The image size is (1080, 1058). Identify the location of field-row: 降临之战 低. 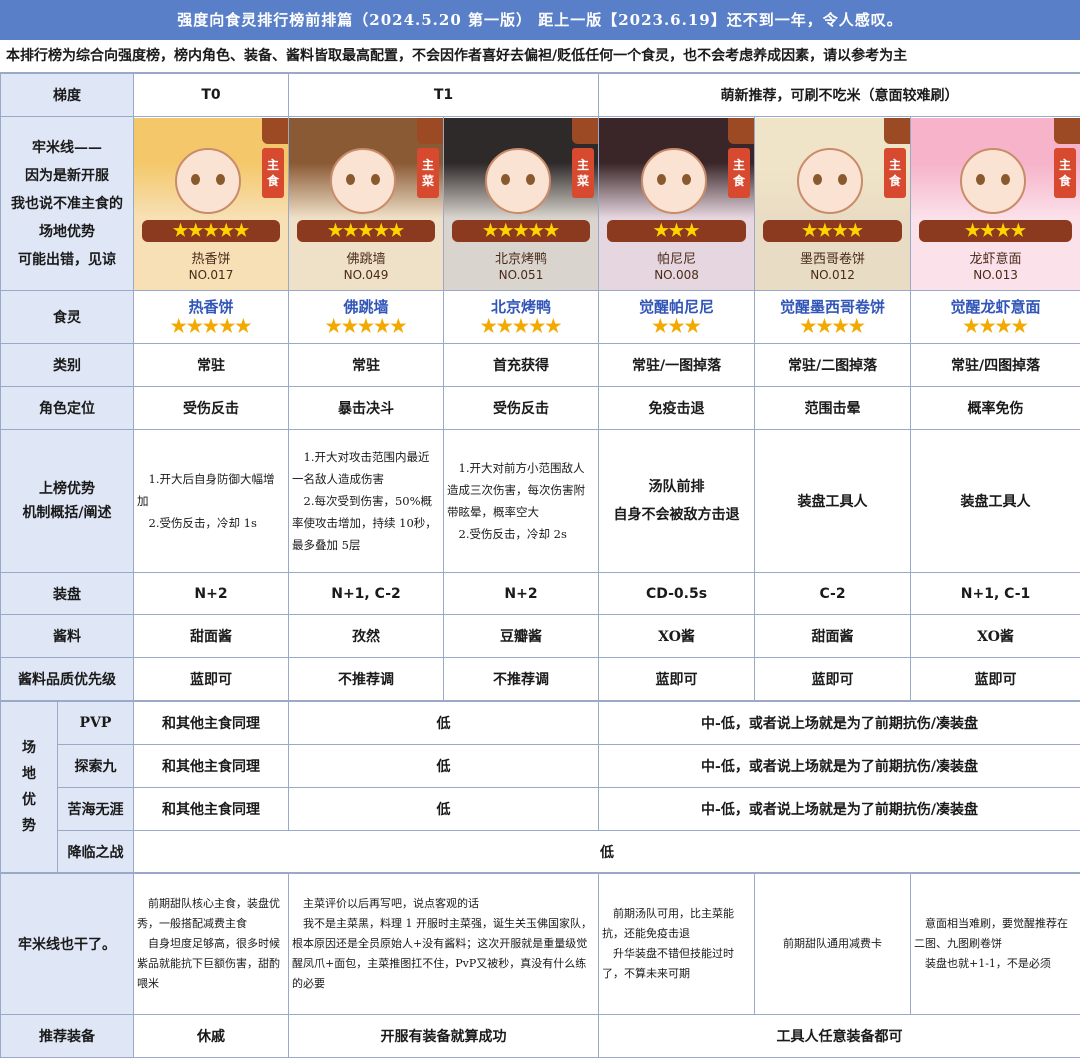
(540, 851).